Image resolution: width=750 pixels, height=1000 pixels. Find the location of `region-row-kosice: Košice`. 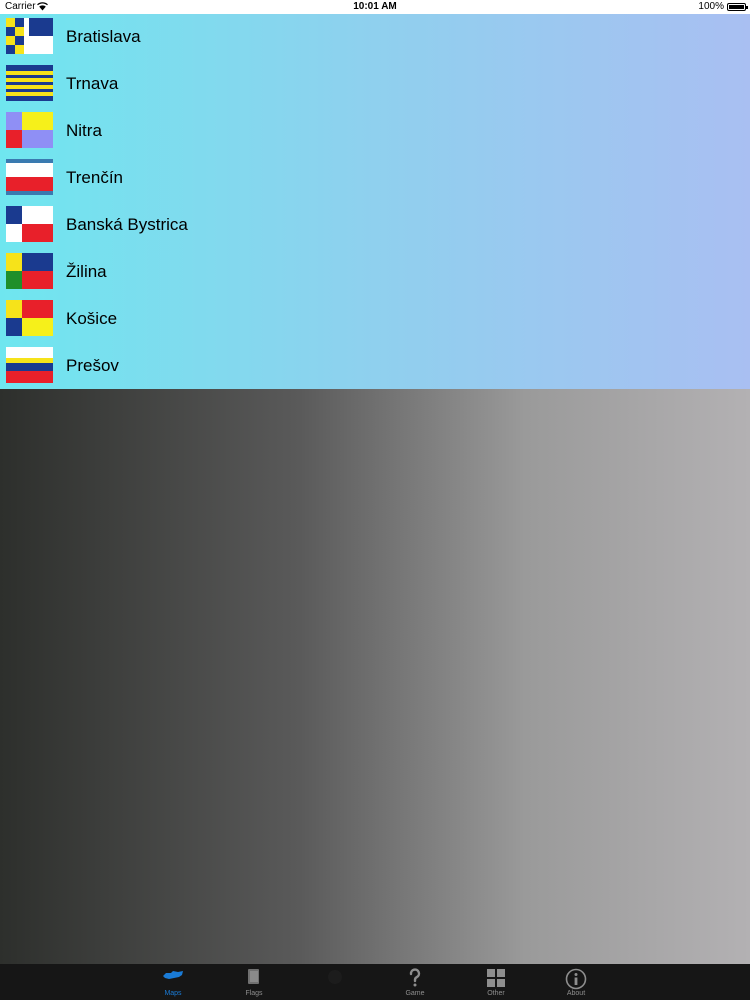

region-row-kosice: Košice is located at coordinates (375, 319).